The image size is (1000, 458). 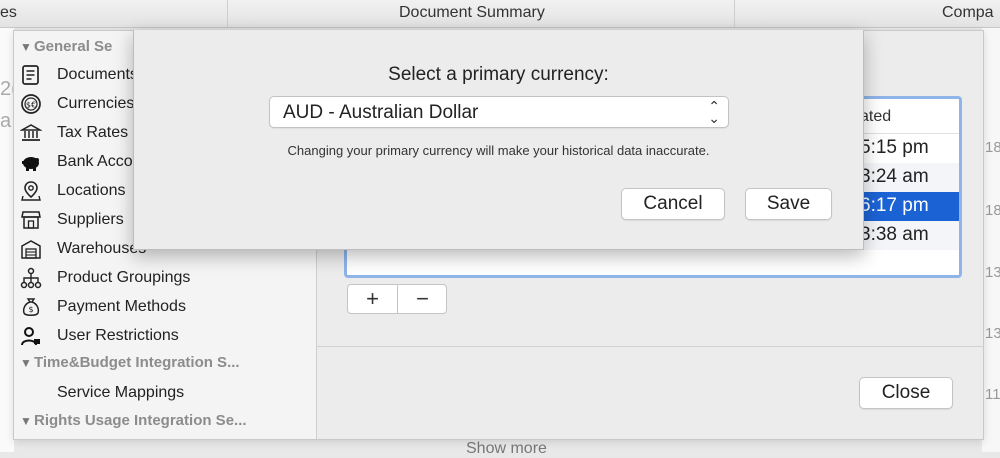 What do you see at coordinates (31, 191) in the screenshot?
I see `location-pin-icon` at bounding box center [31, 191].